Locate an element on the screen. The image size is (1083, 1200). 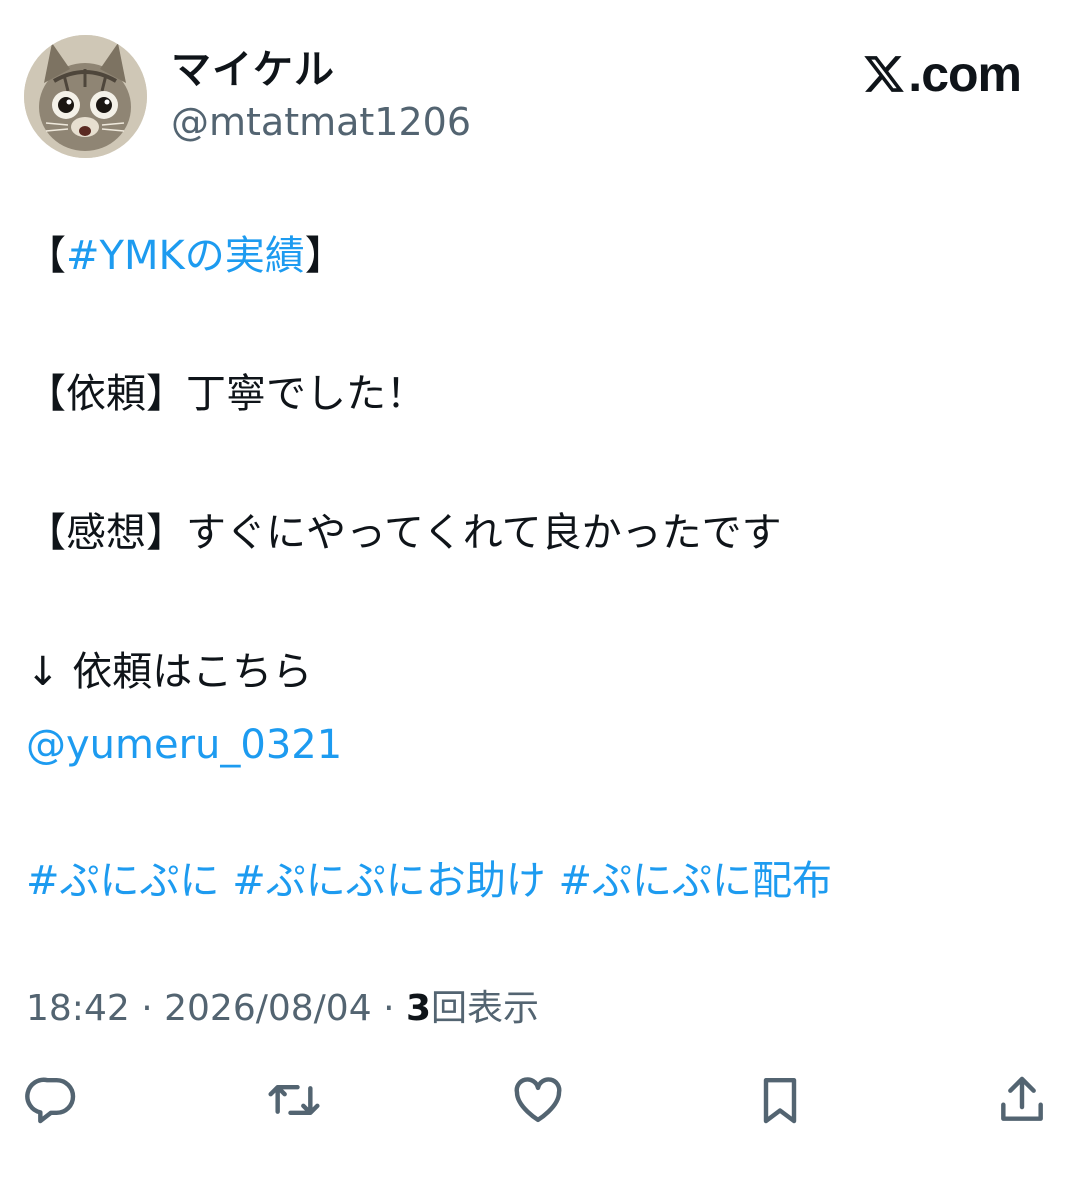
view-count: 3 is located at coordinates (418, 1008).